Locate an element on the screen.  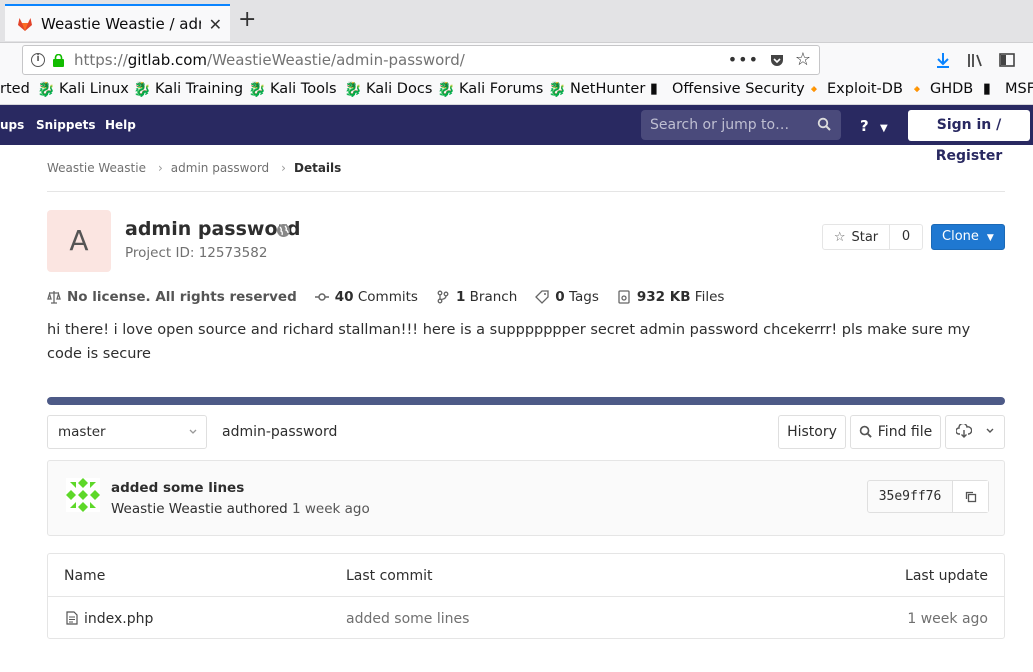
commit-time: 1 week ago is located at coordinates (331, 509).